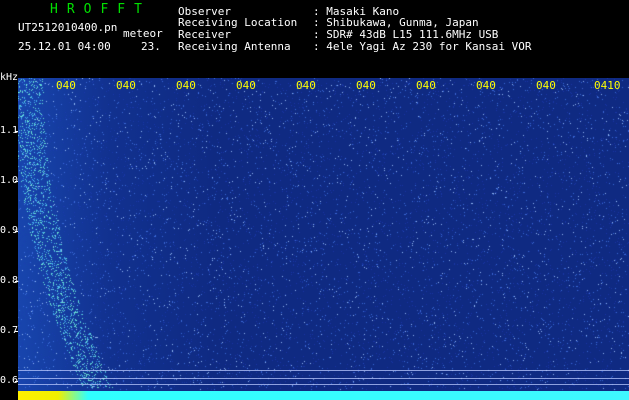 The image size is (629, 400). I want to click on location-label: Receiving Location, so click(238, 22).